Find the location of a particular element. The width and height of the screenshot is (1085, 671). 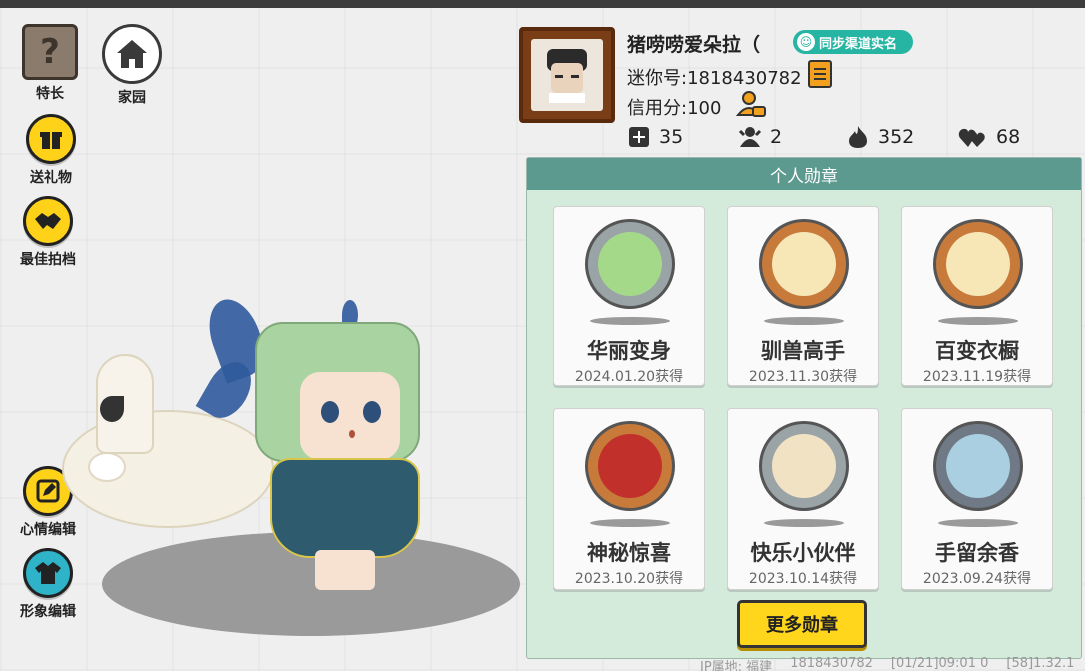

badge-panel-title: 个人勋章 is located at coordinates (804, 174).